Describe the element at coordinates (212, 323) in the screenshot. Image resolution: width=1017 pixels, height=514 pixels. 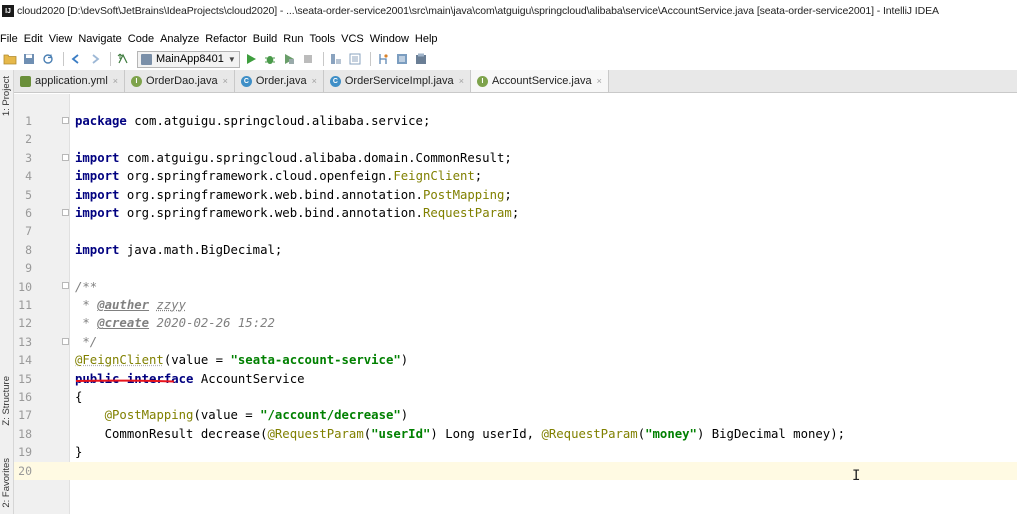
I see `comment: 2020-02-26 15:22` at that location.